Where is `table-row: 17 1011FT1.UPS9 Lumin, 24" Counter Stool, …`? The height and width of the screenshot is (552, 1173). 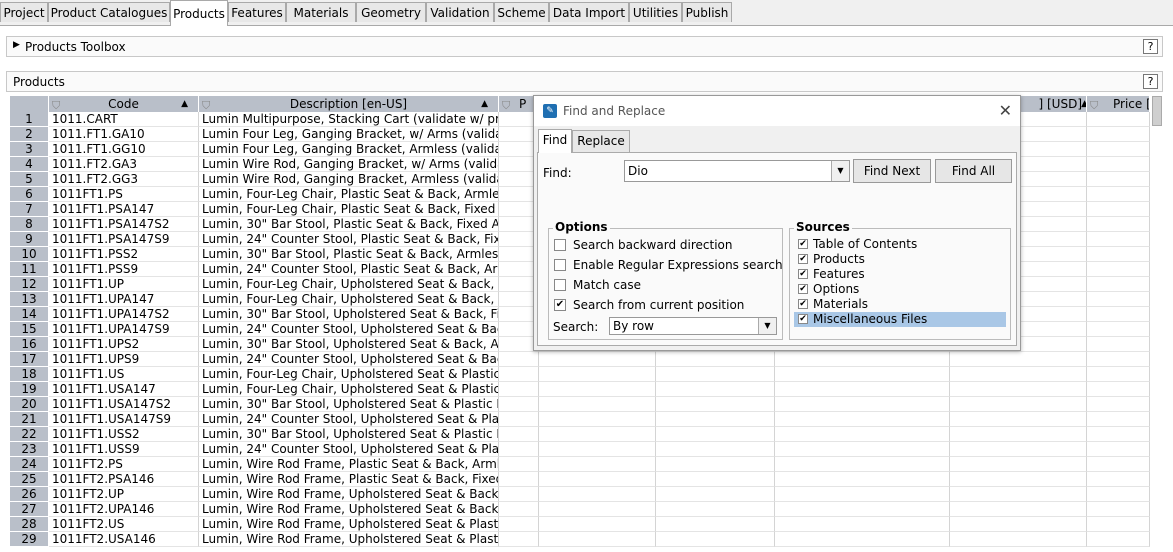
table-row: 17 1011FT1.UPS9 Lumin, 24" Counter Stool, … is located at coordinates (580, 359).